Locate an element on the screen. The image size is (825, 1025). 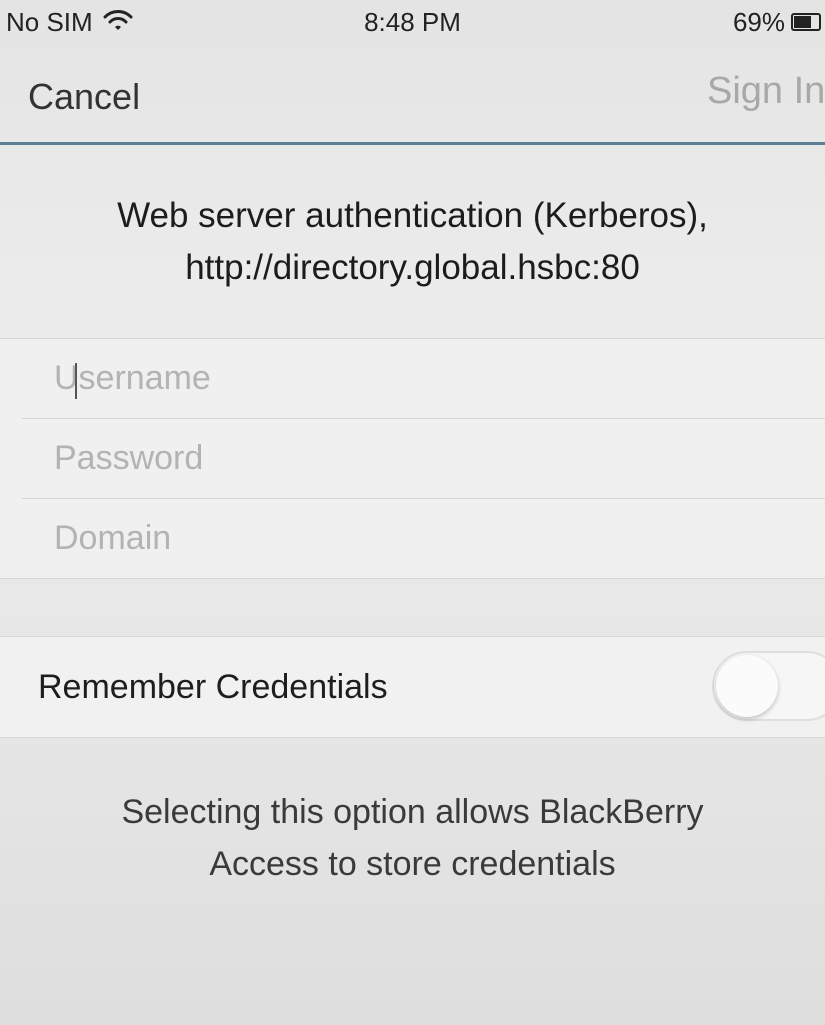
username-input is located at coordinates (423, 378).